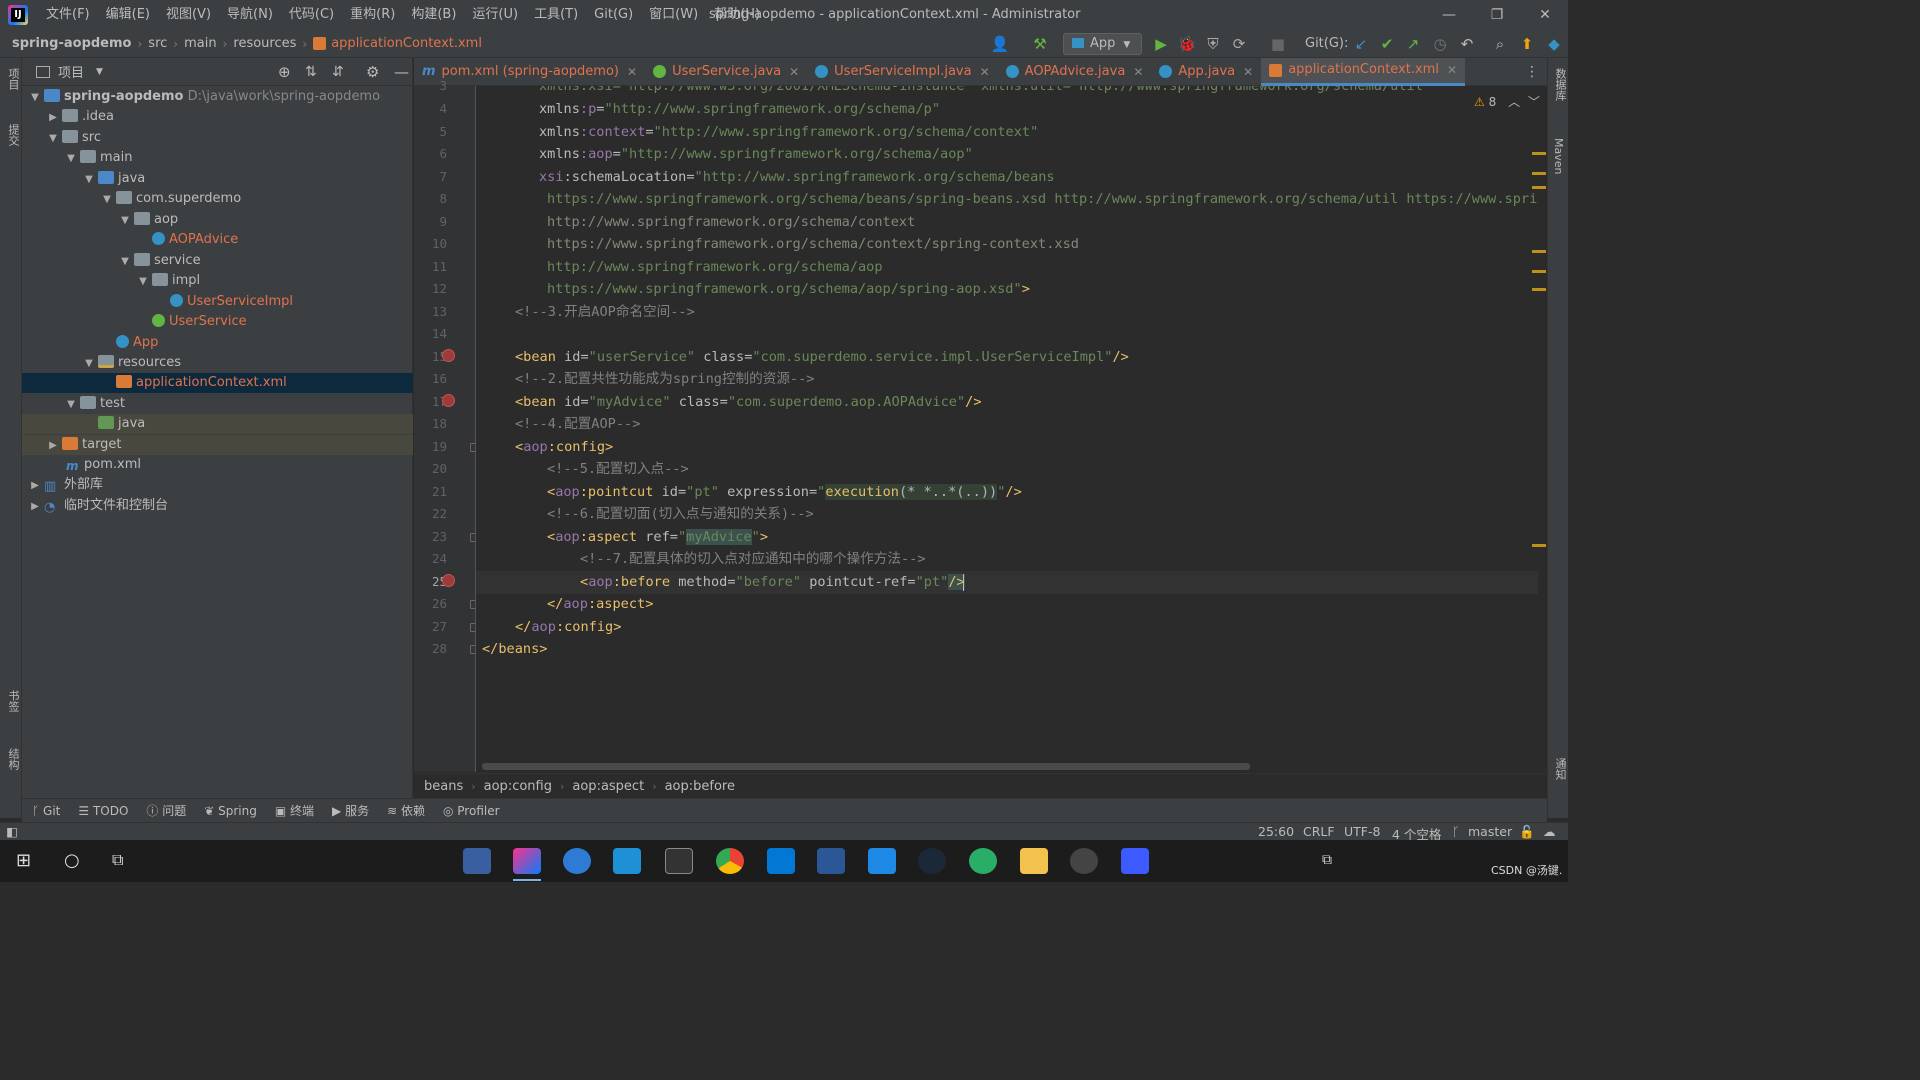 The height and width of the screenshot is (1080, 1920). What do you see at coordinates (217, 322) in the screenshot?
I see `tree-item-userservice: UserService` at bounding box center [217, 322].